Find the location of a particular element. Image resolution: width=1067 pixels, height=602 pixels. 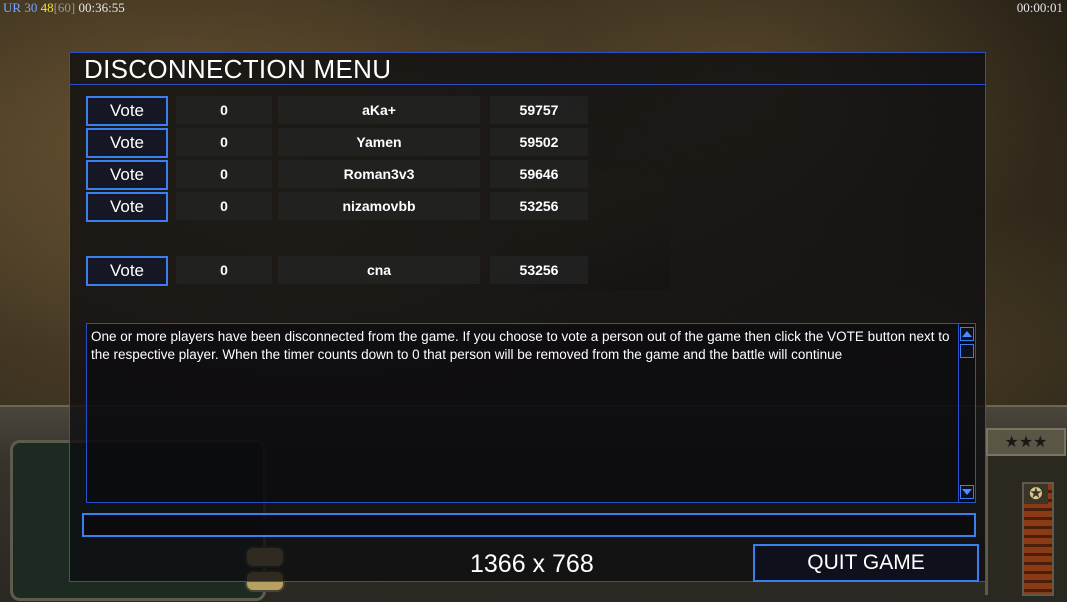

player-name: Yamen is located at coordinates (379, 142).